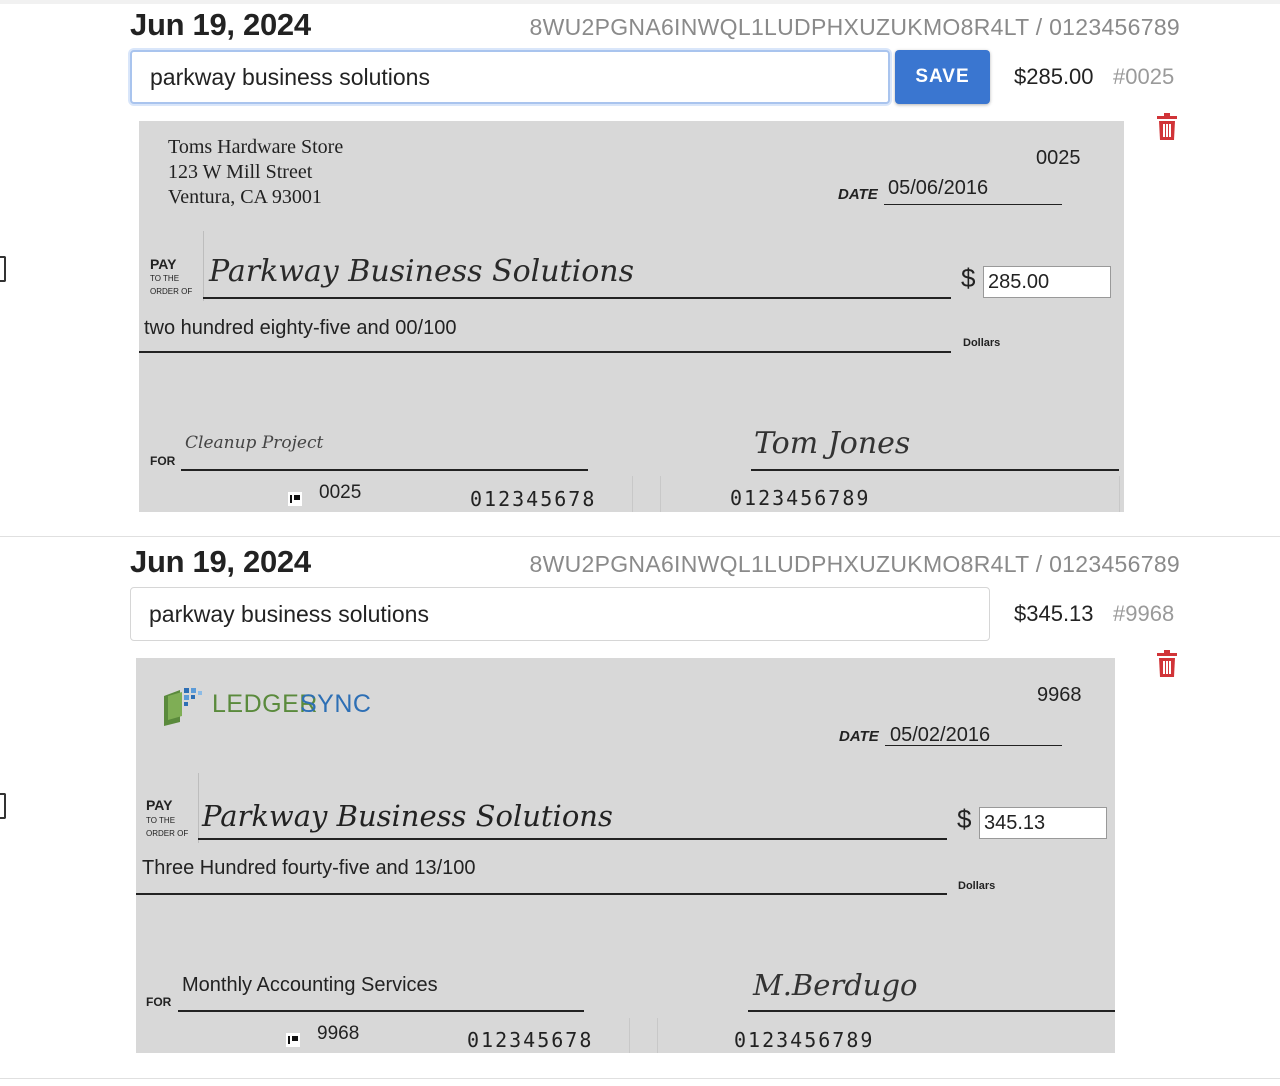  I want to click on micr-check-number: 9968, so click(338, 1033).